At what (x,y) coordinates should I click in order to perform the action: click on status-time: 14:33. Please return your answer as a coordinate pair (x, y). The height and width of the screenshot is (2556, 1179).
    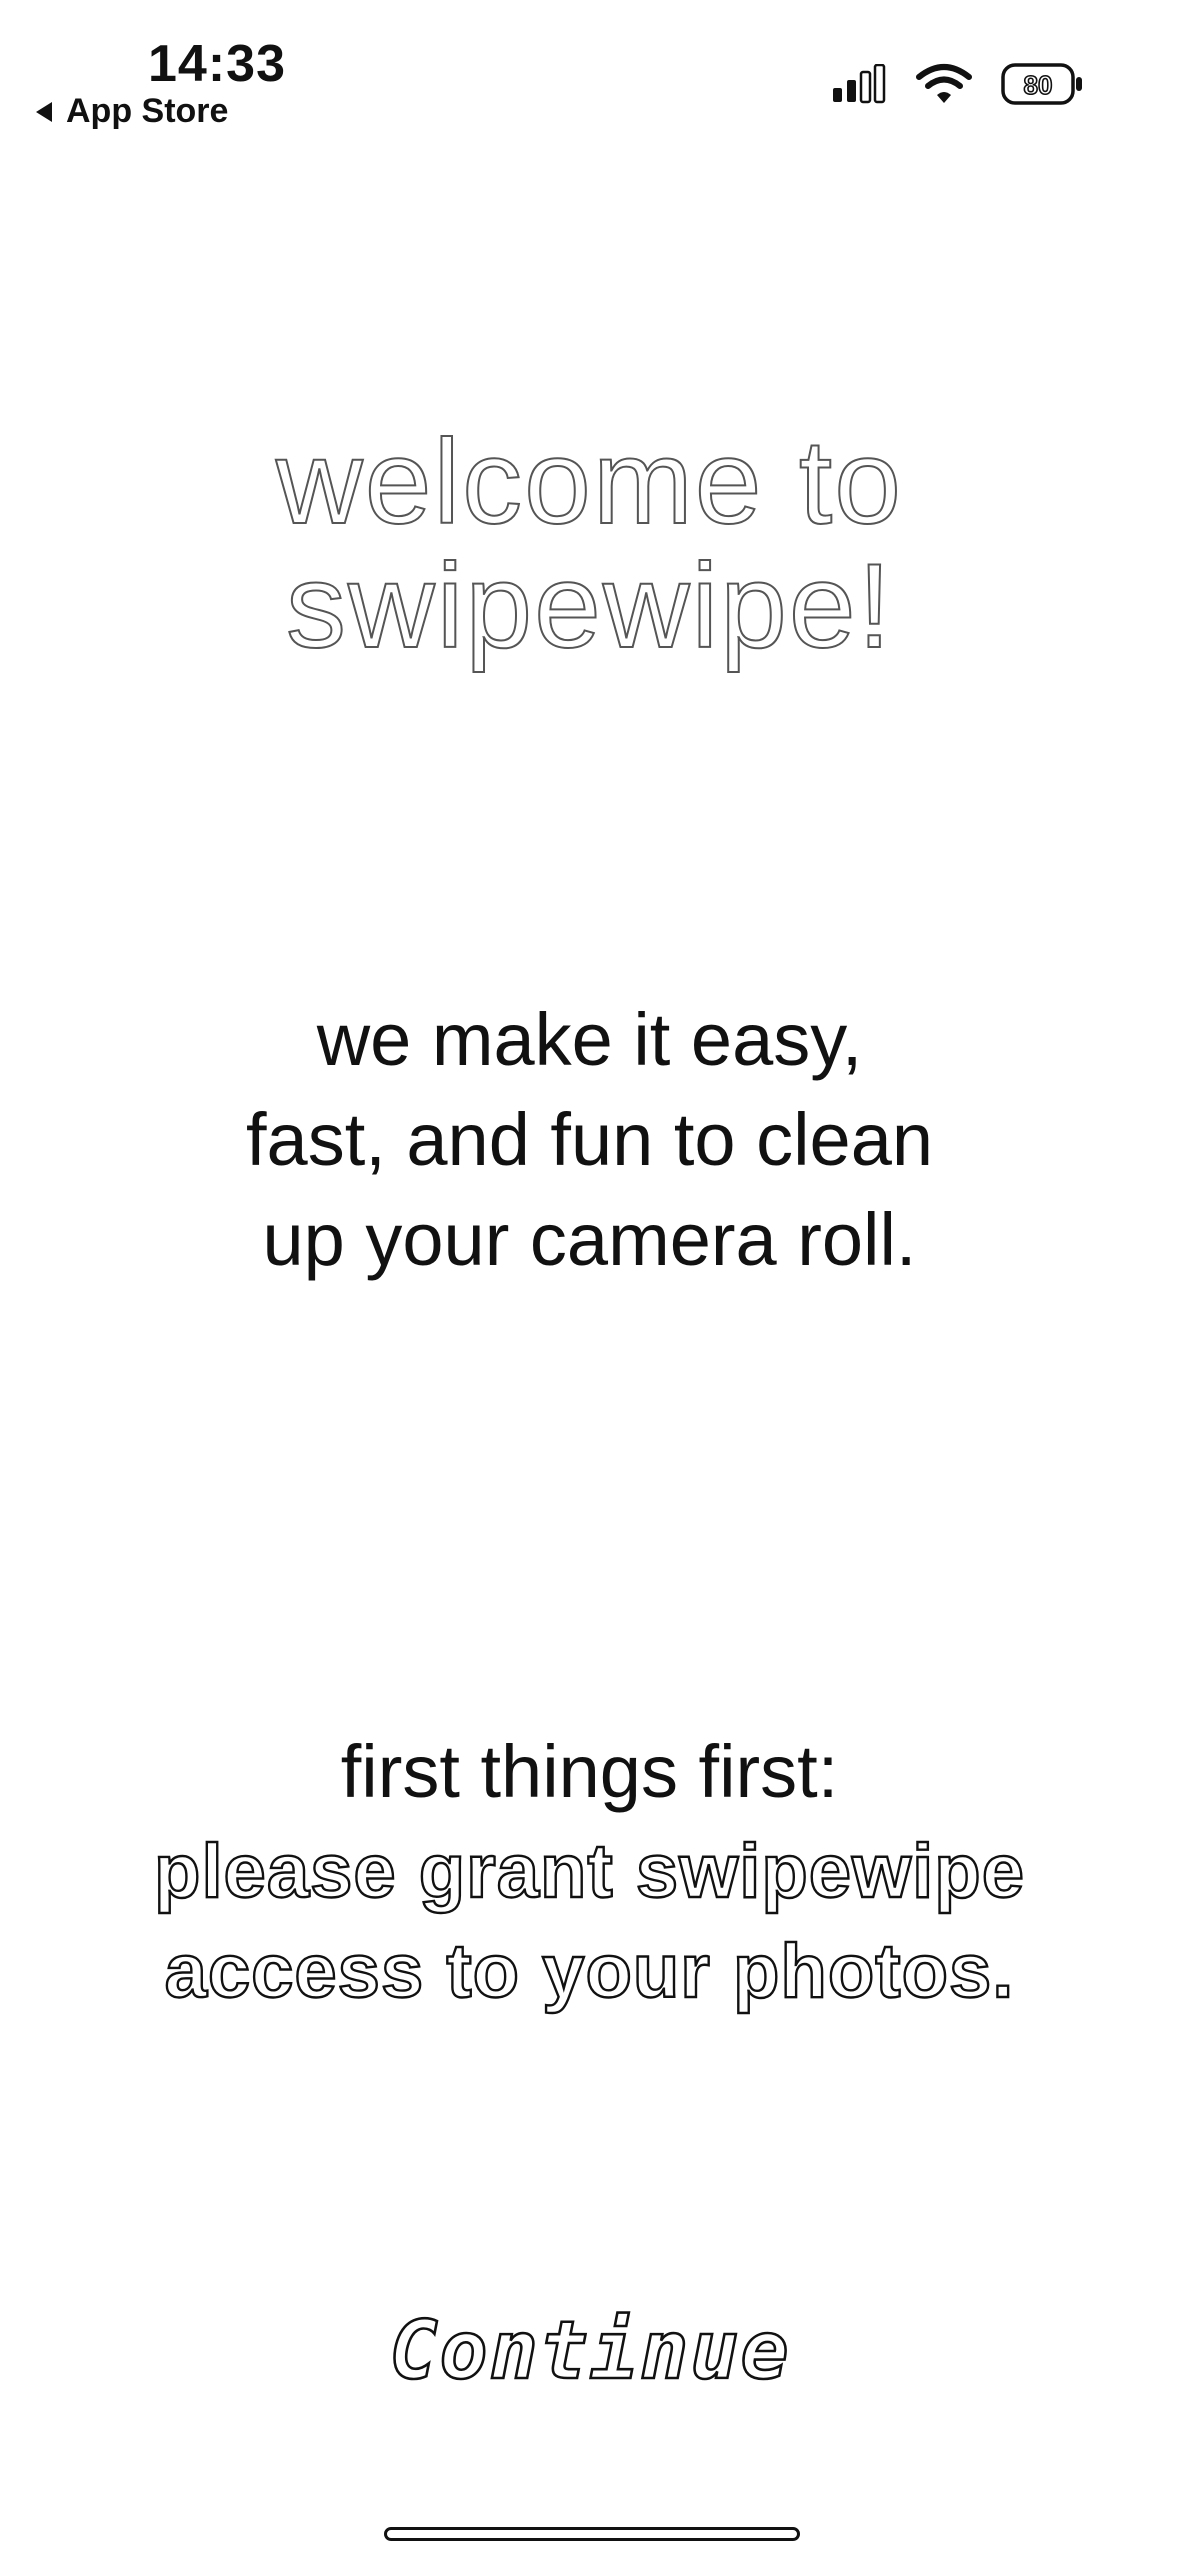
    Looking at the image, I should click on (217, 64).